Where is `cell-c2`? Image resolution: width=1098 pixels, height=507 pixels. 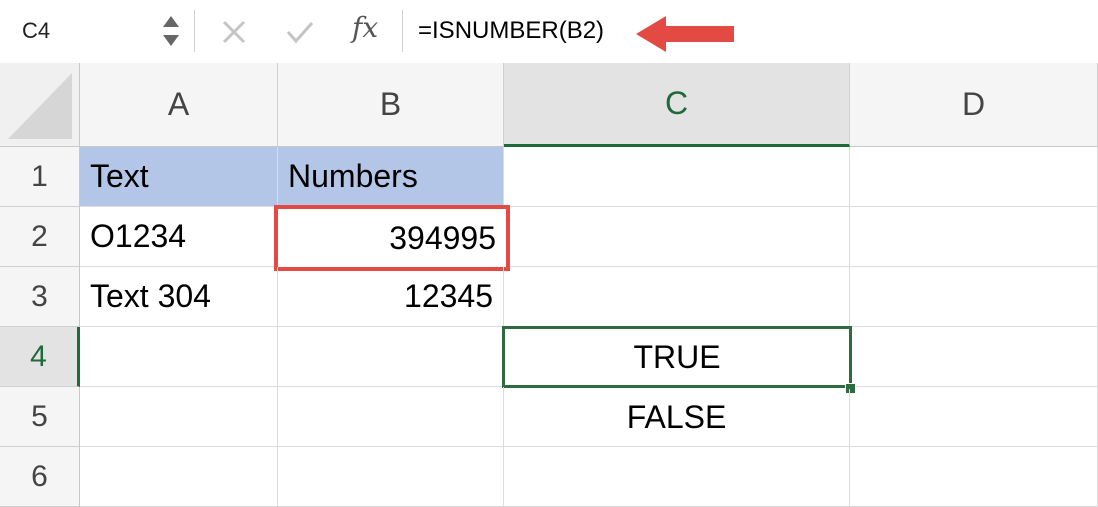
cell-c2 is located at coordinates (680, 237).